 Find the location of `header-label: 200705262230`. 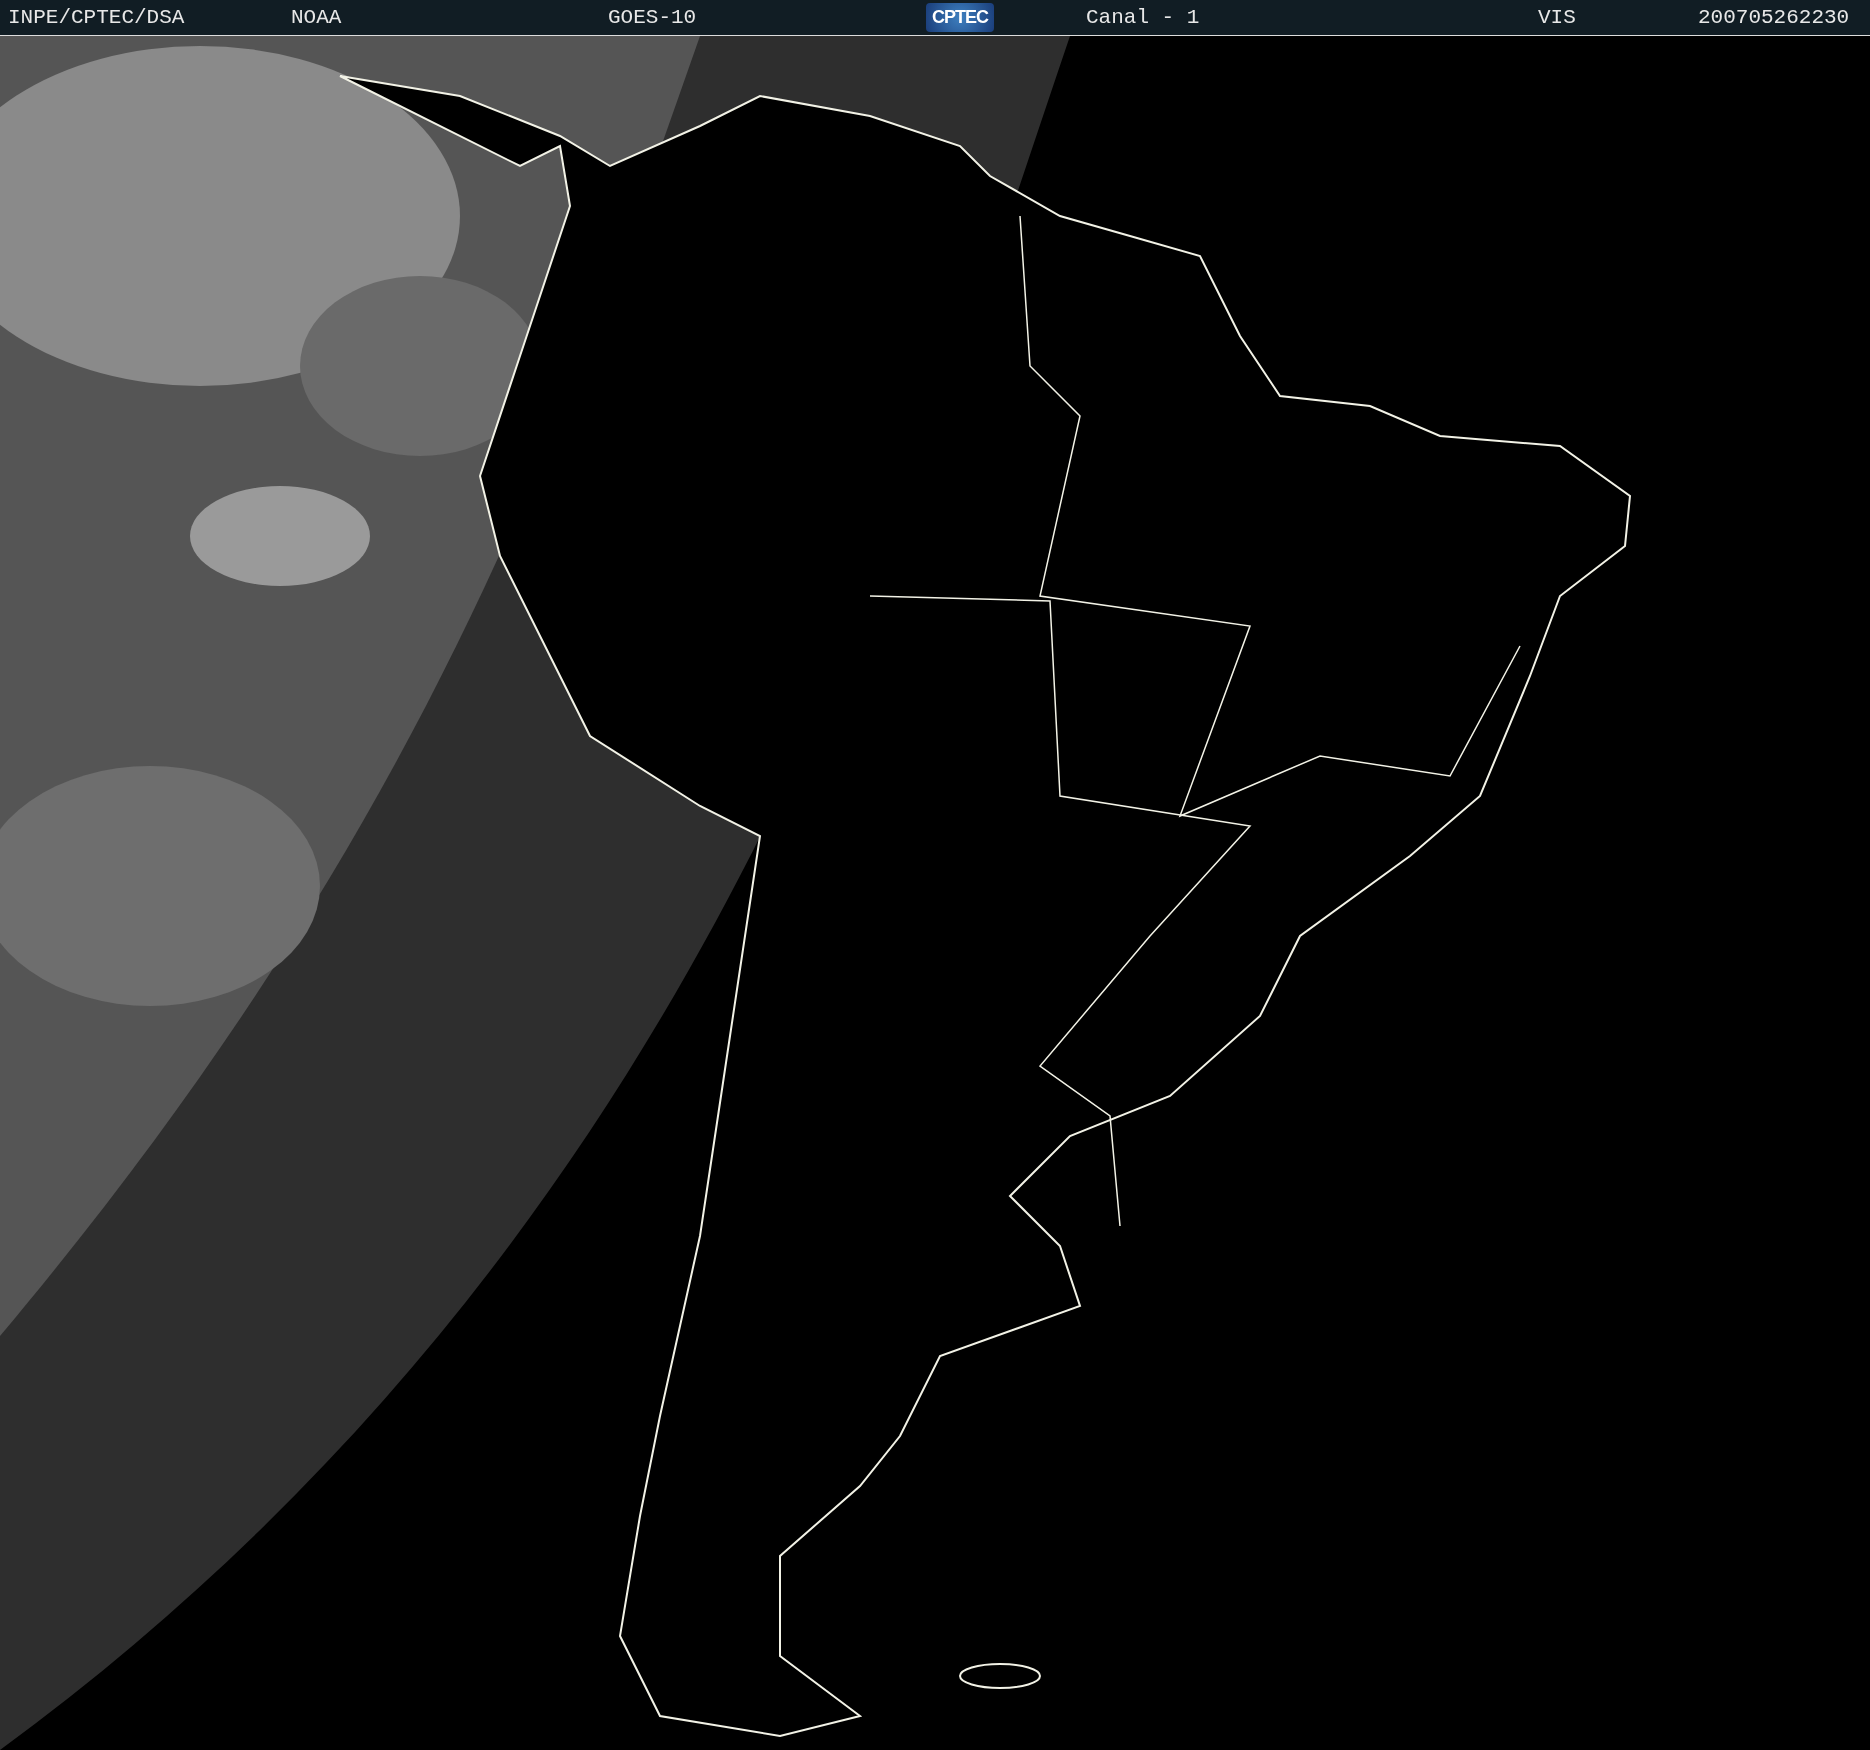

header-label: 200705262230 is located at coordinates (1774, 17).